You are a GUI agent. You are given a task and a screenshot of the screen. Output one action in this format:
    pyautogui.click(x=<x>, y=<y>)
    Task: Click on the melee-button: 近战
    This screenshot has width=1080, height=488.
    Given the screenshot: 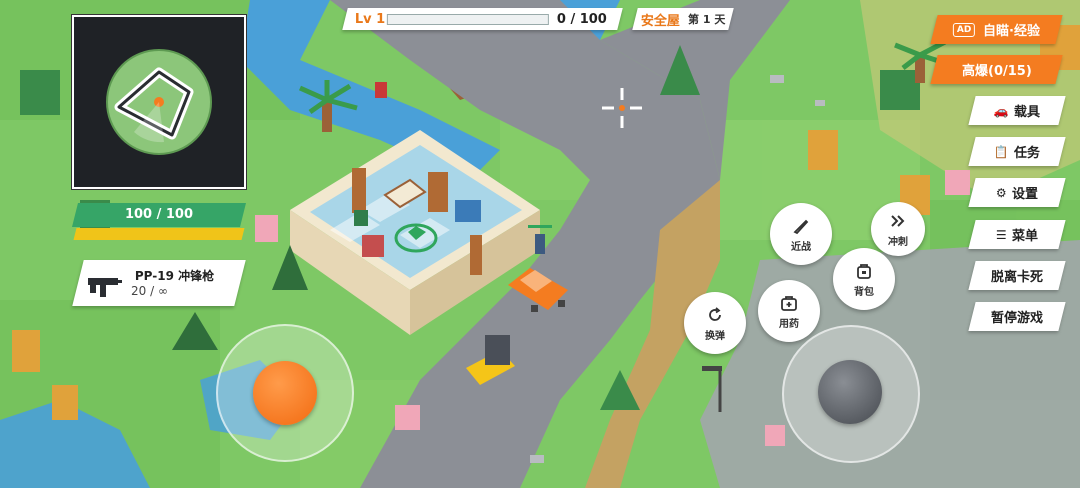 What is the action you would take?
    pyautogui.click(x=801, y=234)
    